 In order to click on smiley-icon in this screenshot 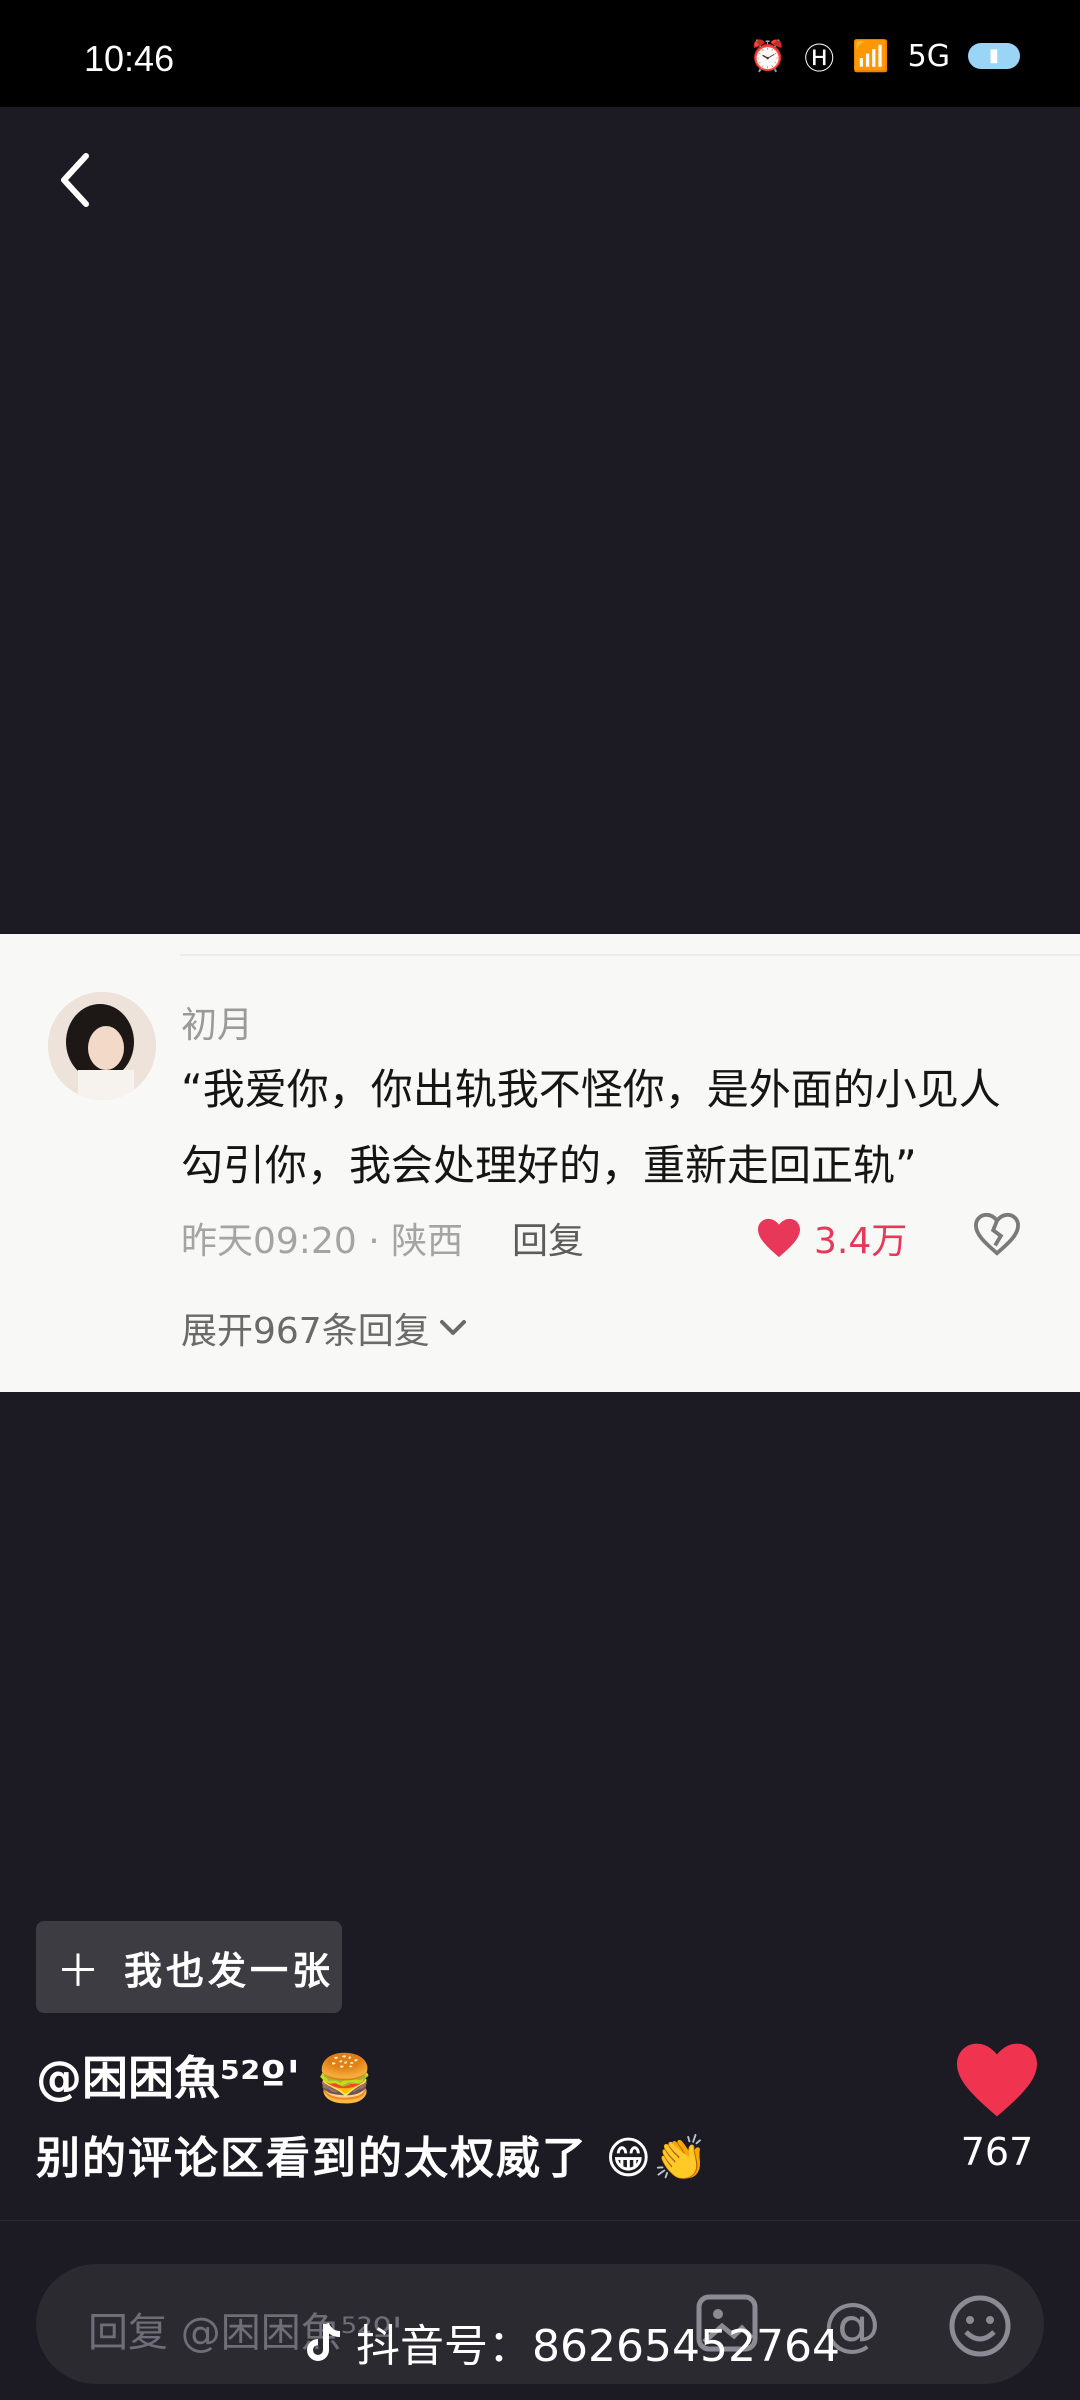, I will do `click(980, 2326)`.